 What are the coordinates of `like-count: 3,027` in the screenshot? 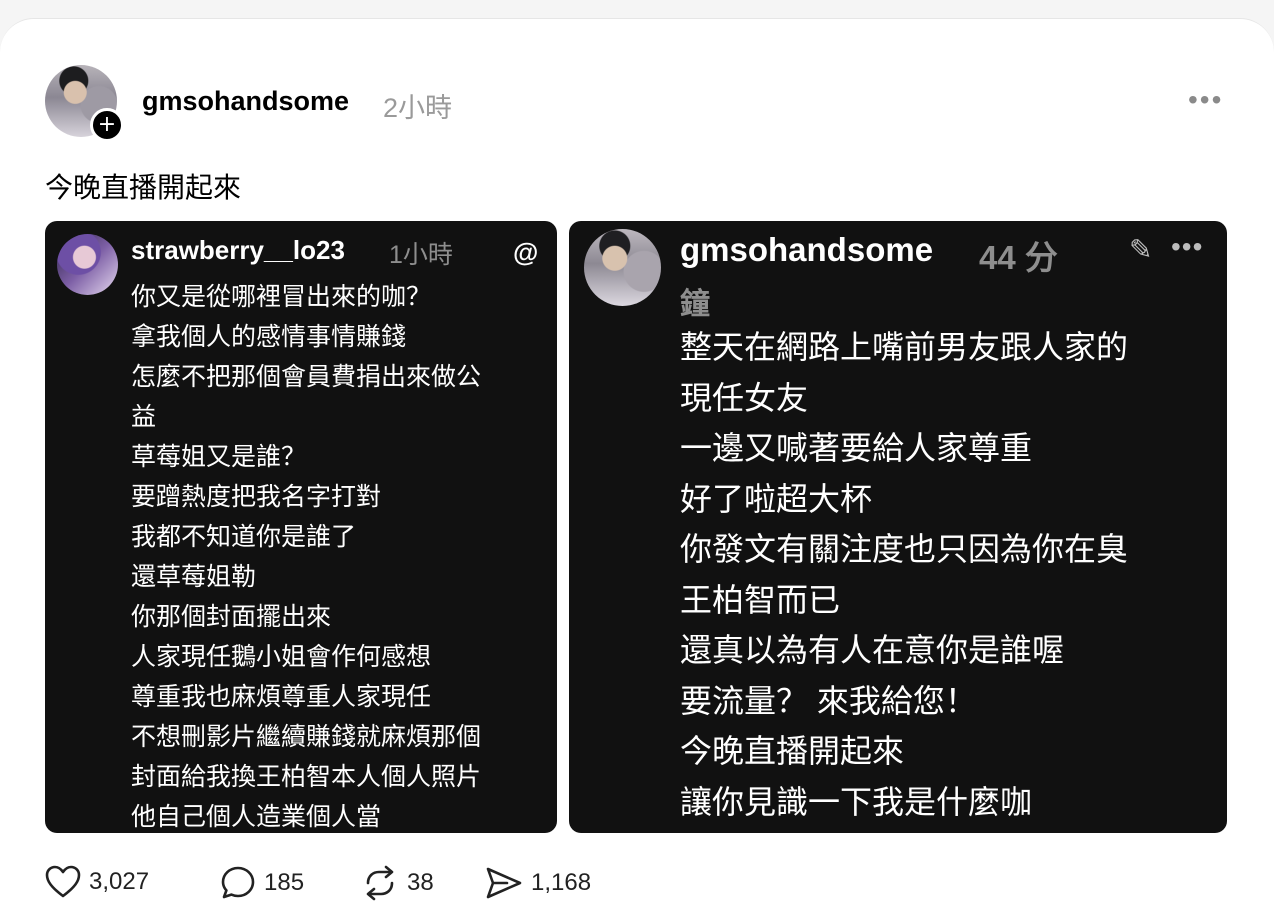 It's located at (119, 881).